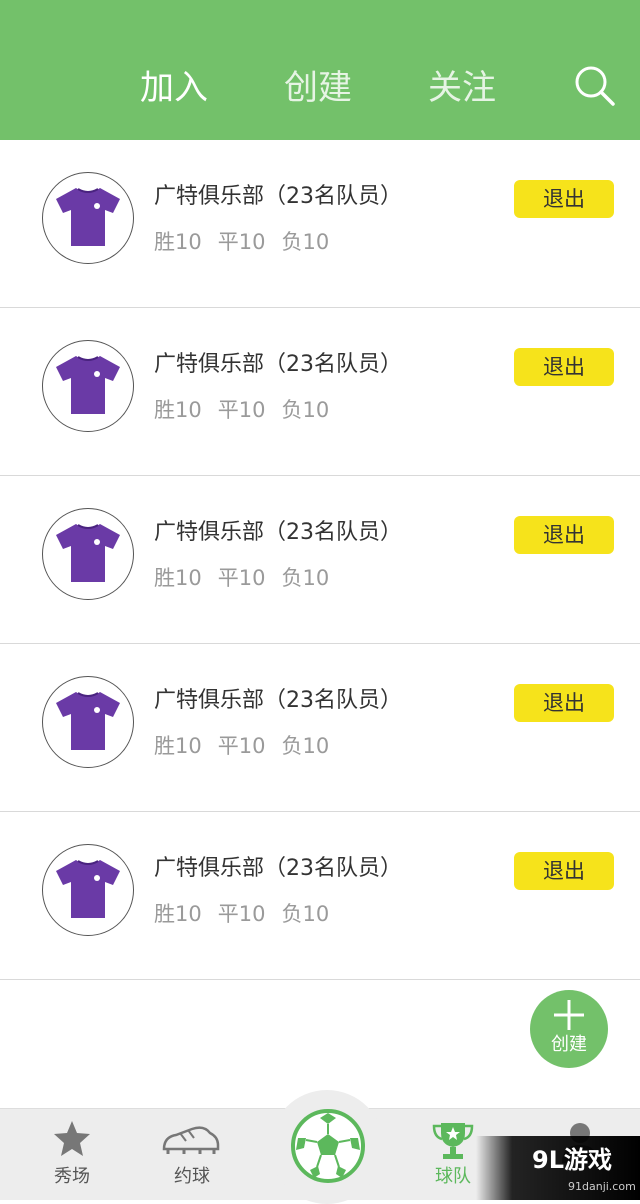  Describe the element at coordinates (569, 1044) in the screenshot. I see `fab-label: 创建` at that location.